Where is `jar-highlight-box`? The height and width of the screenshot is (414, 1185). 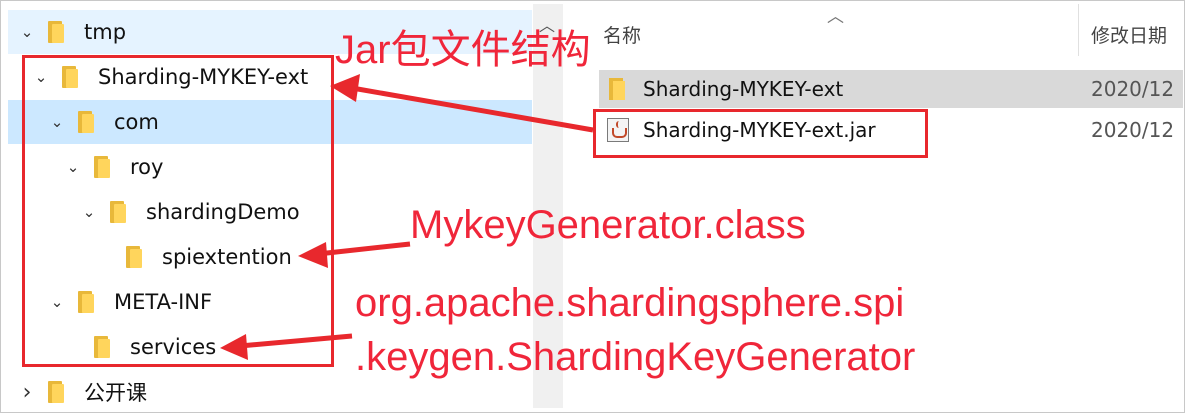 jar-highlight-box is located at coordinates (760, 133).